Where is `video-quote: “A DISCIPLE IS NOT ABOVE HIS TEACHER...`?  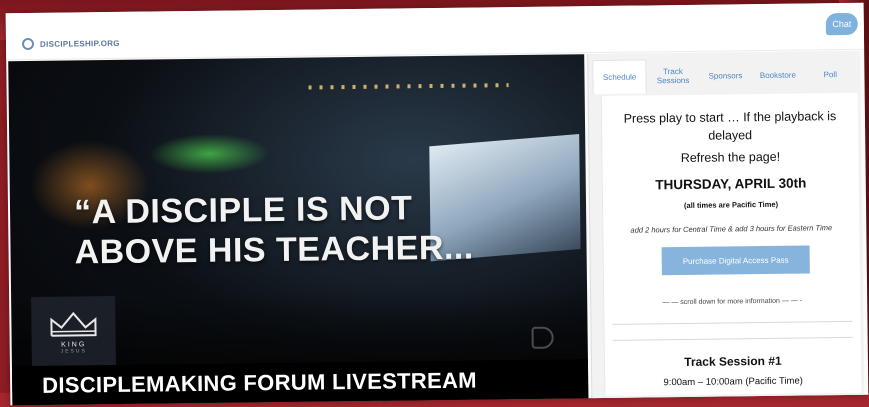 video-quote: “A DISCIPLE IS NOT ABOVE HIS TEACHER... is located at coordinates (309, 230).